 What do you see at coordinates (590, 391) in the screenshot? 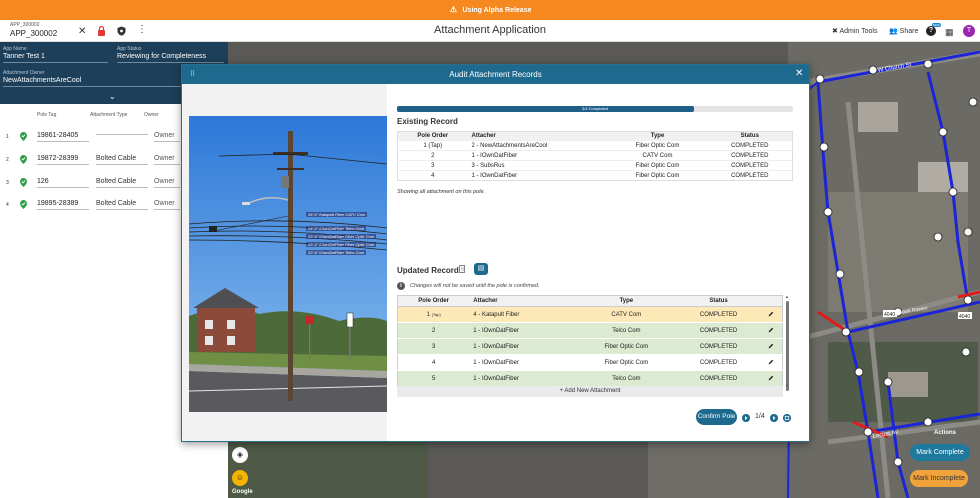
I see `add-new-attachment-button: + Add New Attachment` at bounding box center [590, 391].